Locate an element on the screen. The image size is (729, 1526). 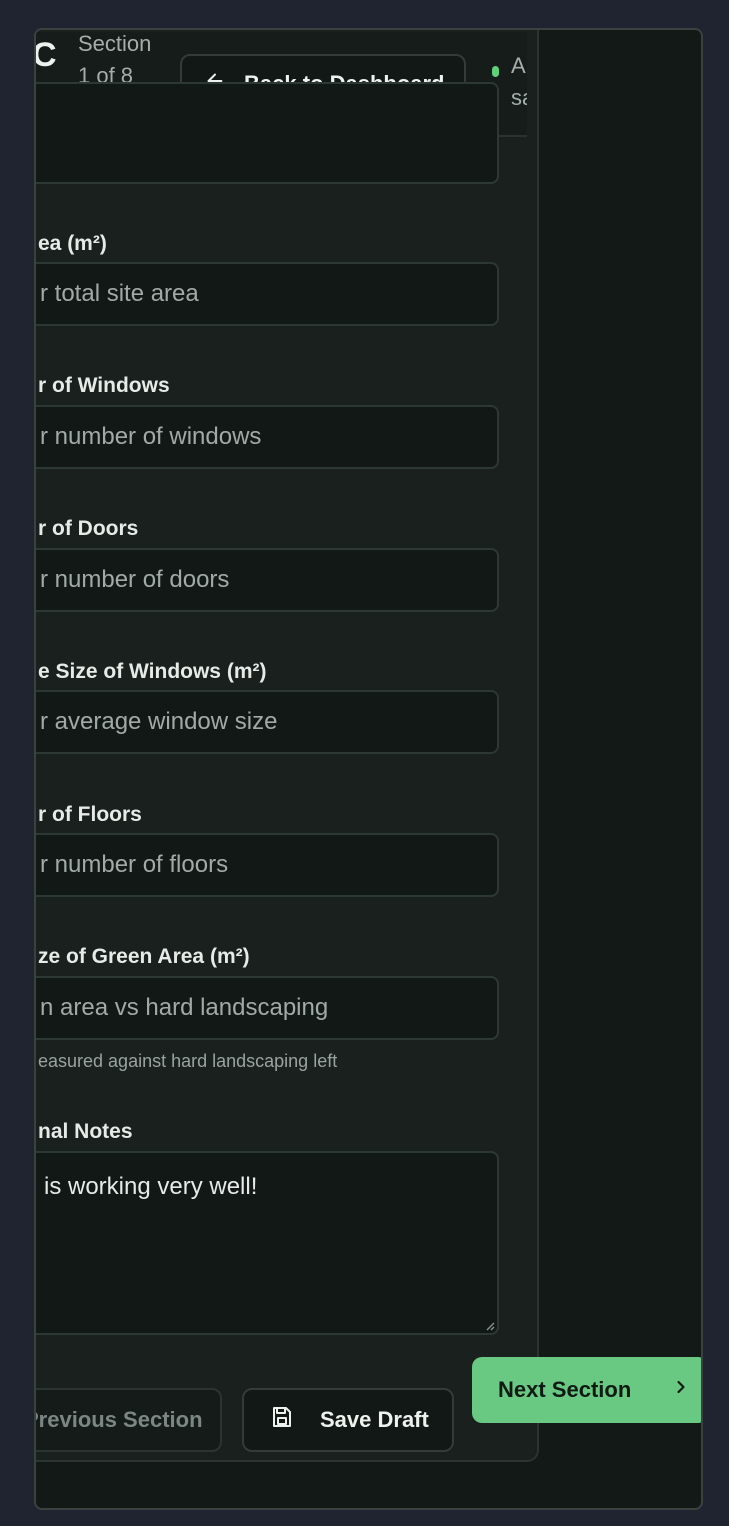
additional-notes-textarea: is working very well! is located at coordinates (267, 1243).